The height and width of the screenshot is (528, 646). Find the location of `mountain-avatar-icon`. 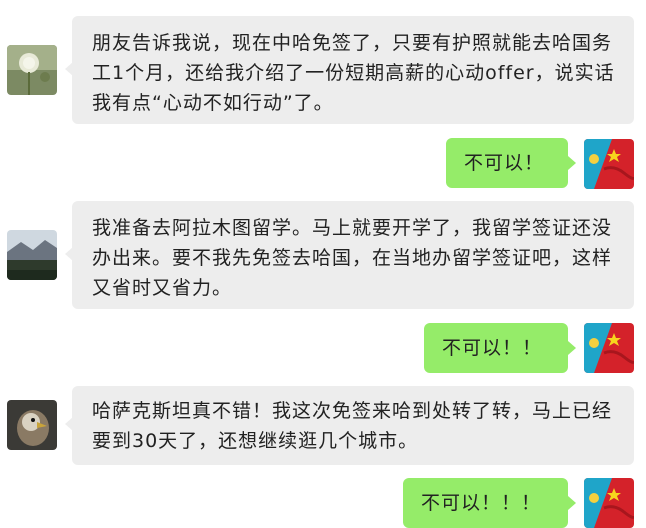

mountain-avatar-icon is located at coordinates (32, 255).